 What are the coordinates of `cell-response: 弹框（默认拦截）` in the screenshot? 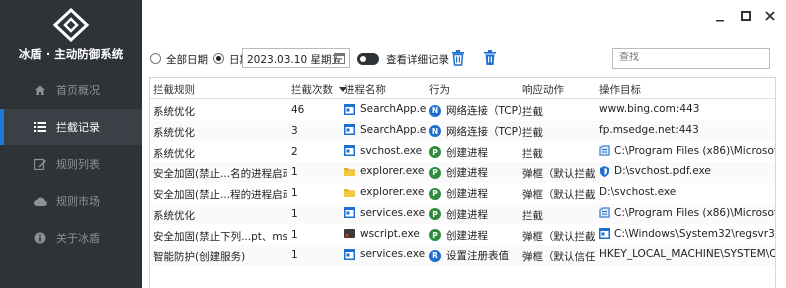 It's located at (559, 195).